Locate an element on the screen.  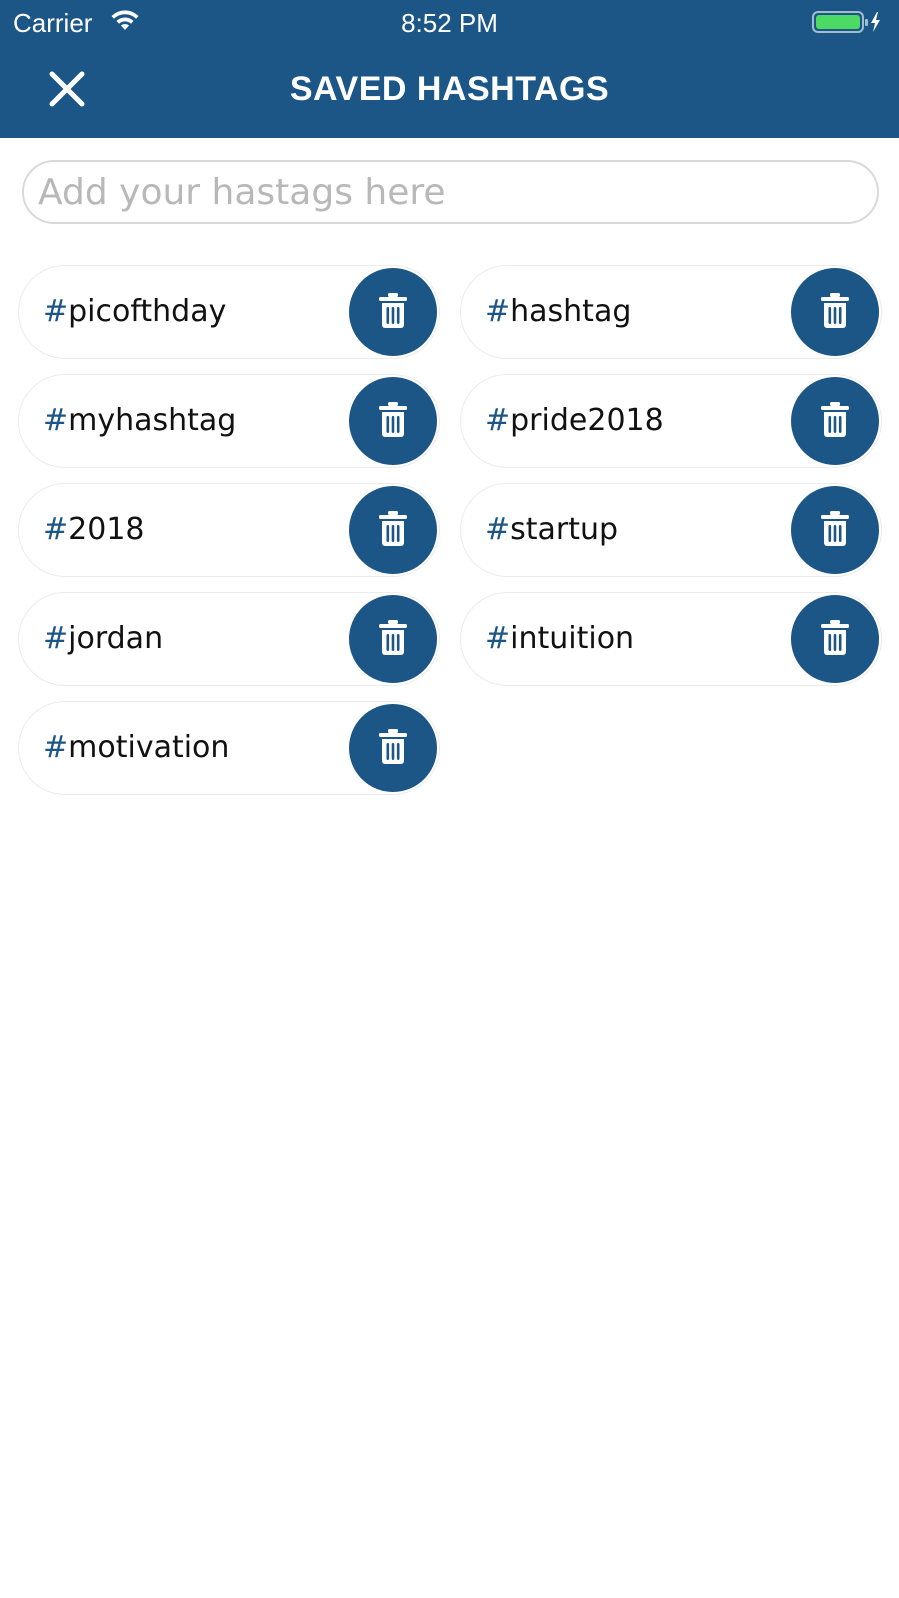
page-title: SAVED HASHTAGS is located at coordinates (449, 89).